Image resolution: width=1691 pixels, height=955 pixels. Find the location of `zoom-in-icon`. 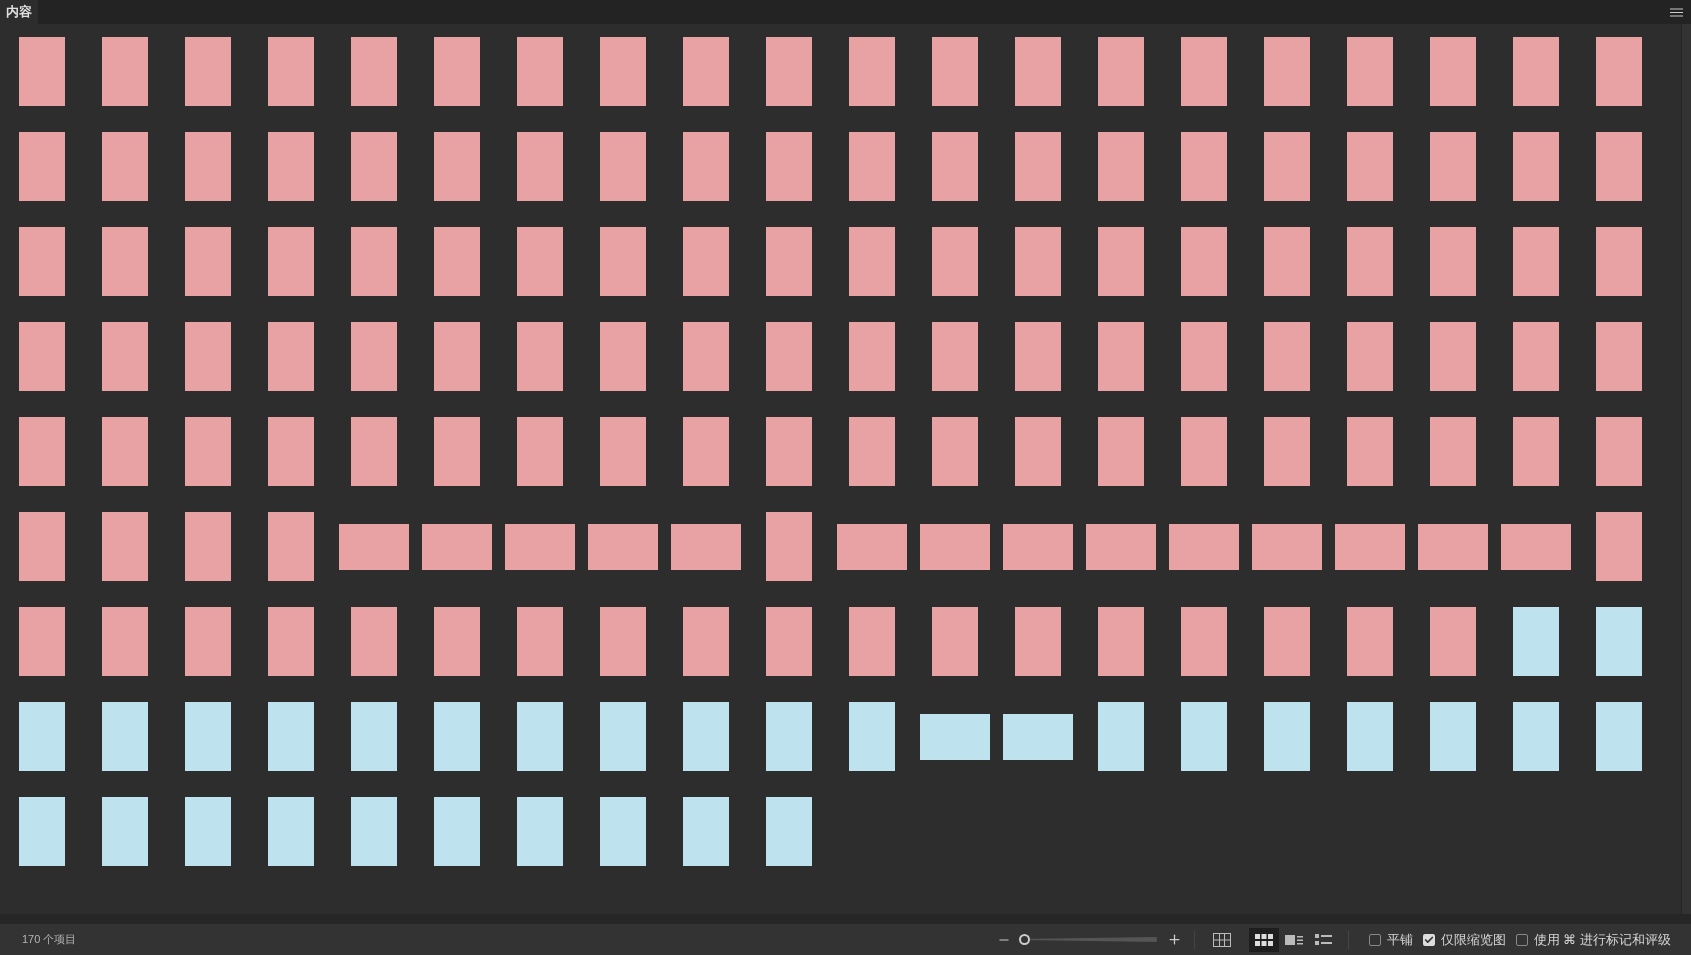

zoom-in-icon is located at coordinates (1174, 939).